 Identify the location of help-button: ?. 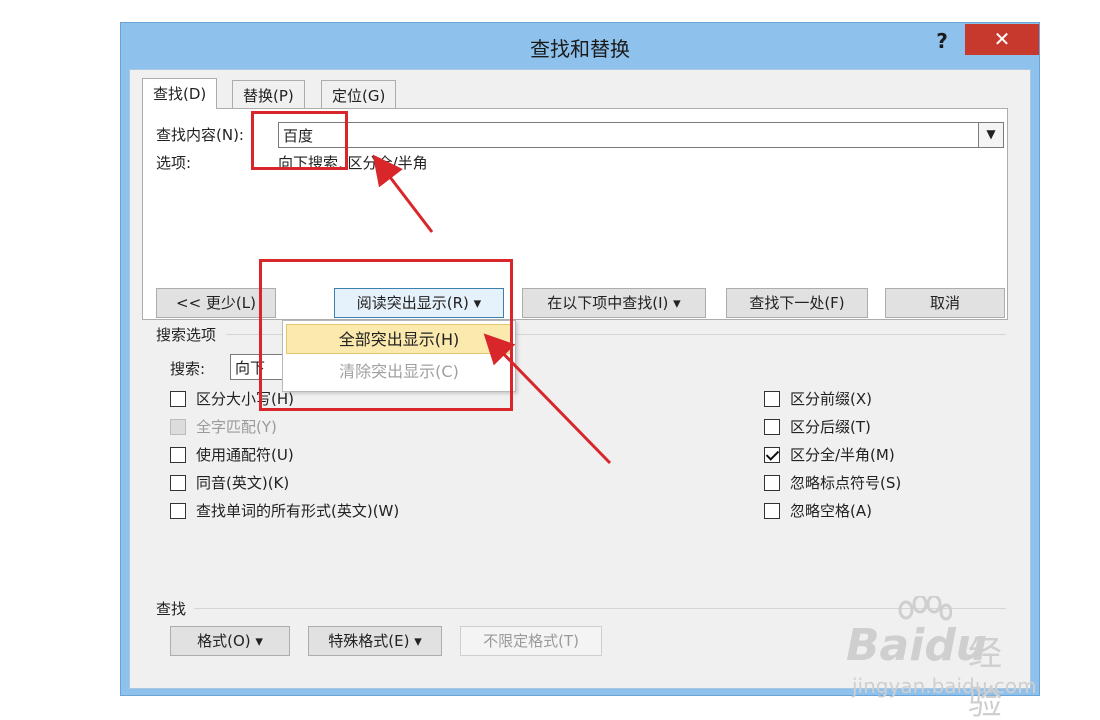
(942, 41).